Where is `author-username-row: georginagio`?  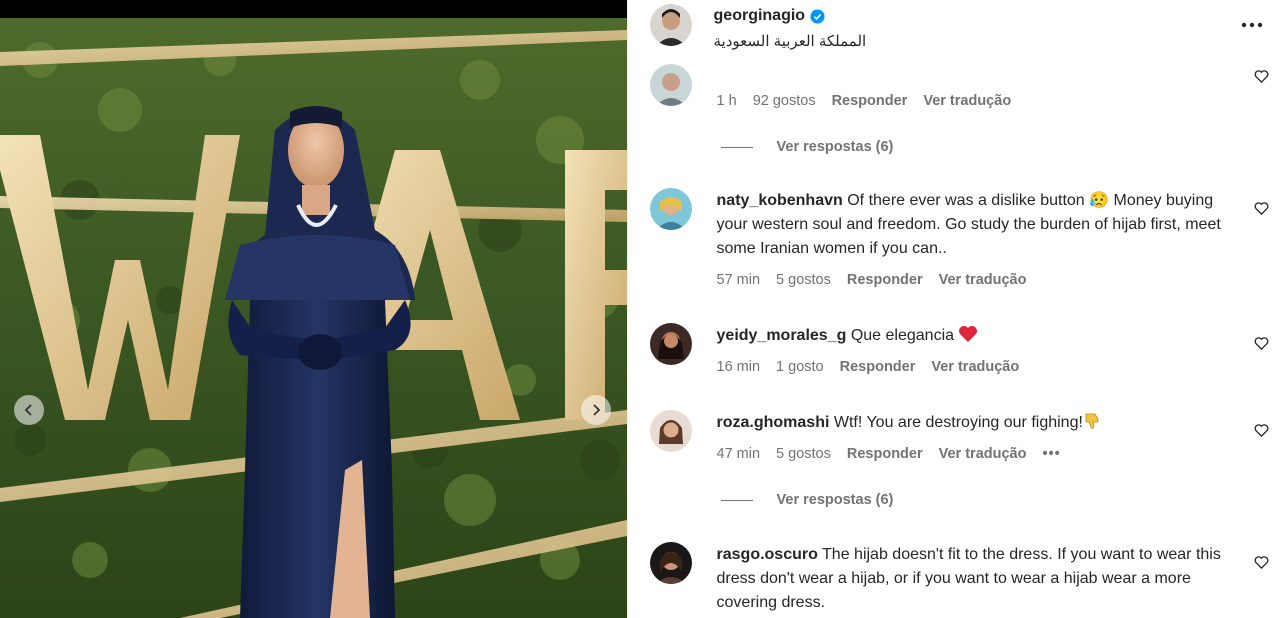
author-username-row: georginagio is located at coordinates (770, 16).